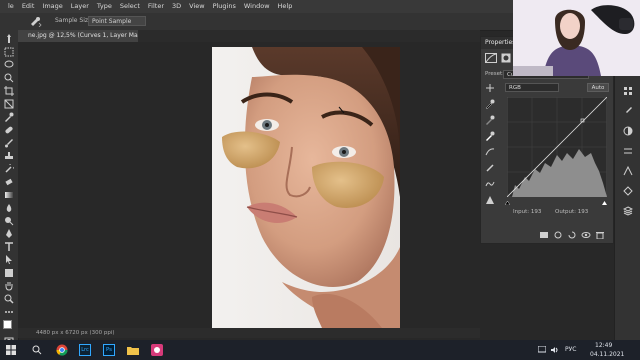 The height and width of the screenshot is (360, 640). I want to click on marquee-tool-icon, so click(9, 52).